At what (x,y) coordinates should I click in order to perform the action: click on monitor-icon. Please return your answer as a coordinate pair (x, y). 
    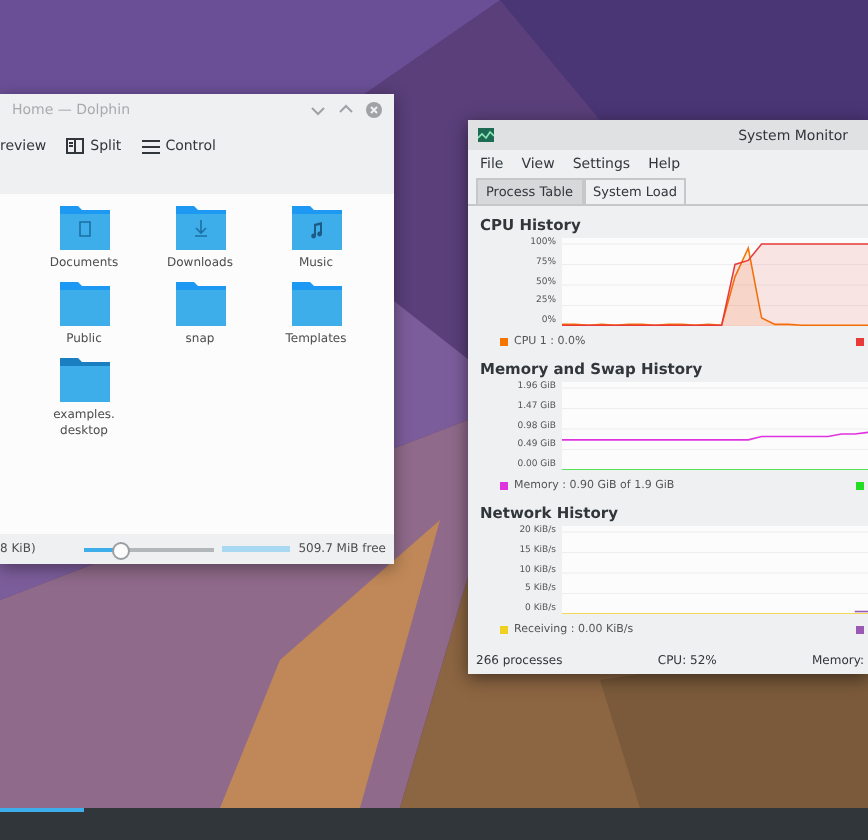
    Looking at the image, I should click on (486, 135).